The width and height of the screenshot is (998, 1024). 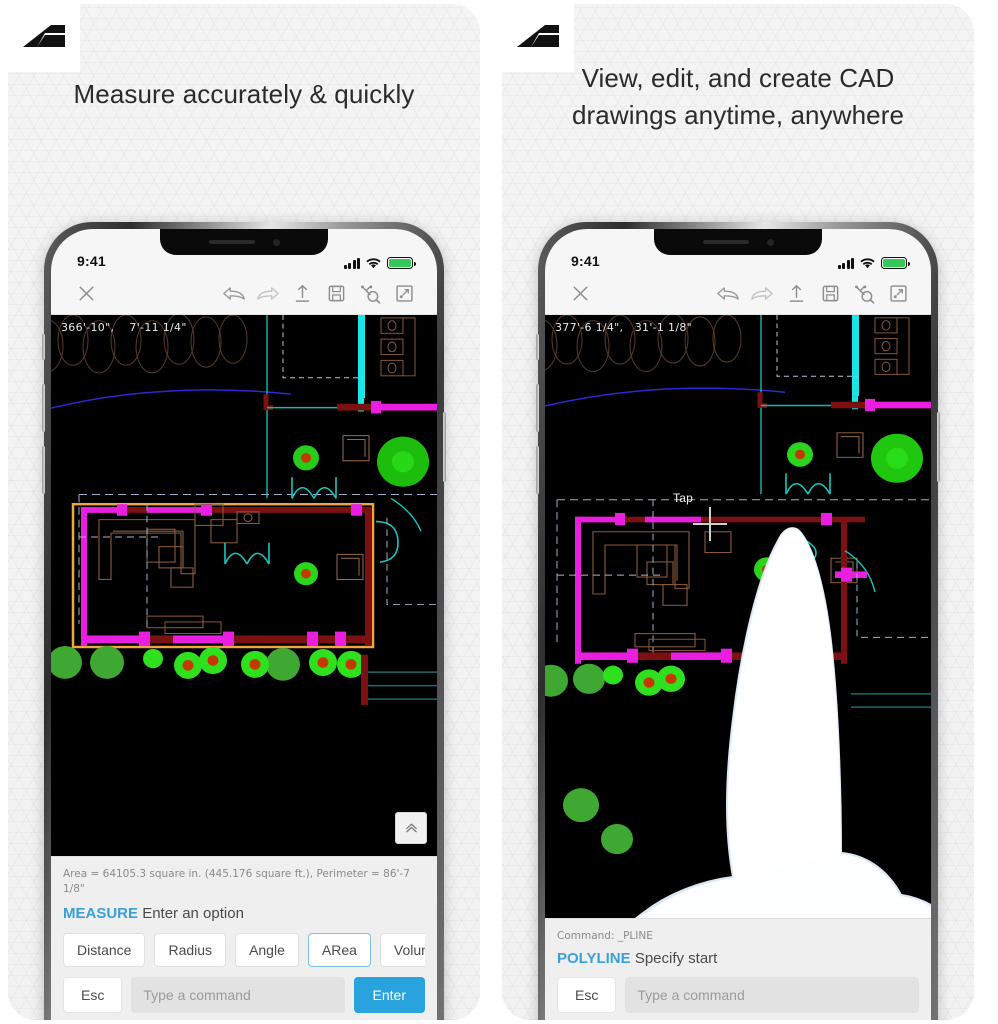 What do you see at coordinates (231, 242) in the screenshot?
I see `earpiece-speaker` at bounding box center [231, 242].